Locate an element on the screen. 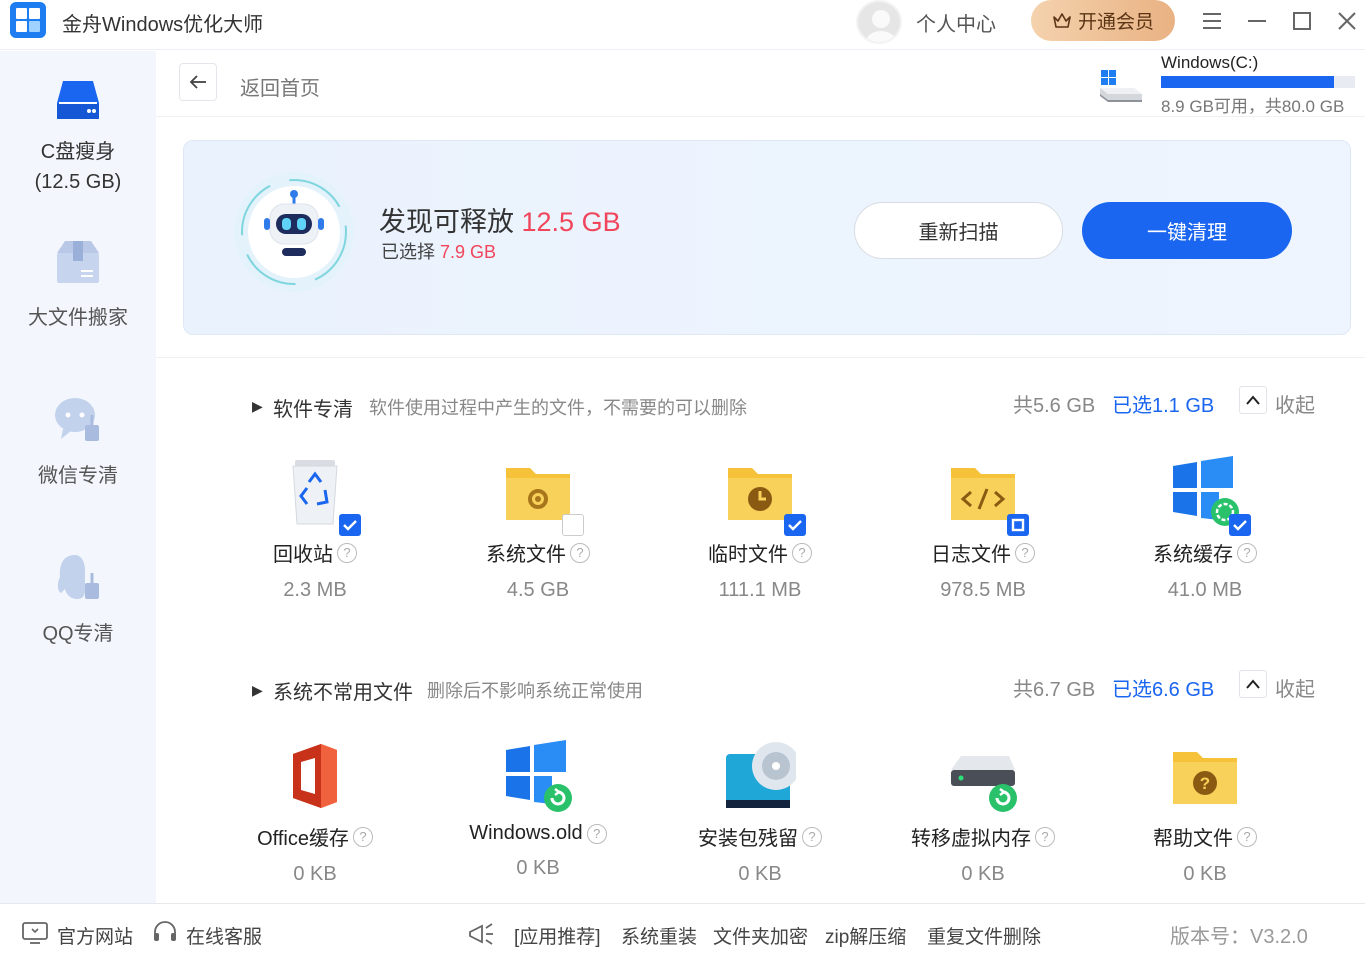 This screenshot has width=1365, height=955. online-support-link: 在线客服 is located at coordinates (224, 935).